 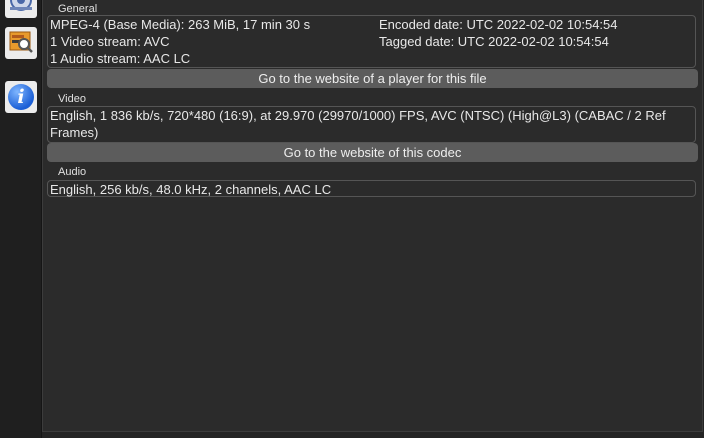 I want to click on tagged-date-text: Tagged date: UTC 2022-02-02 10:54:54, so click(x=494, y=41).